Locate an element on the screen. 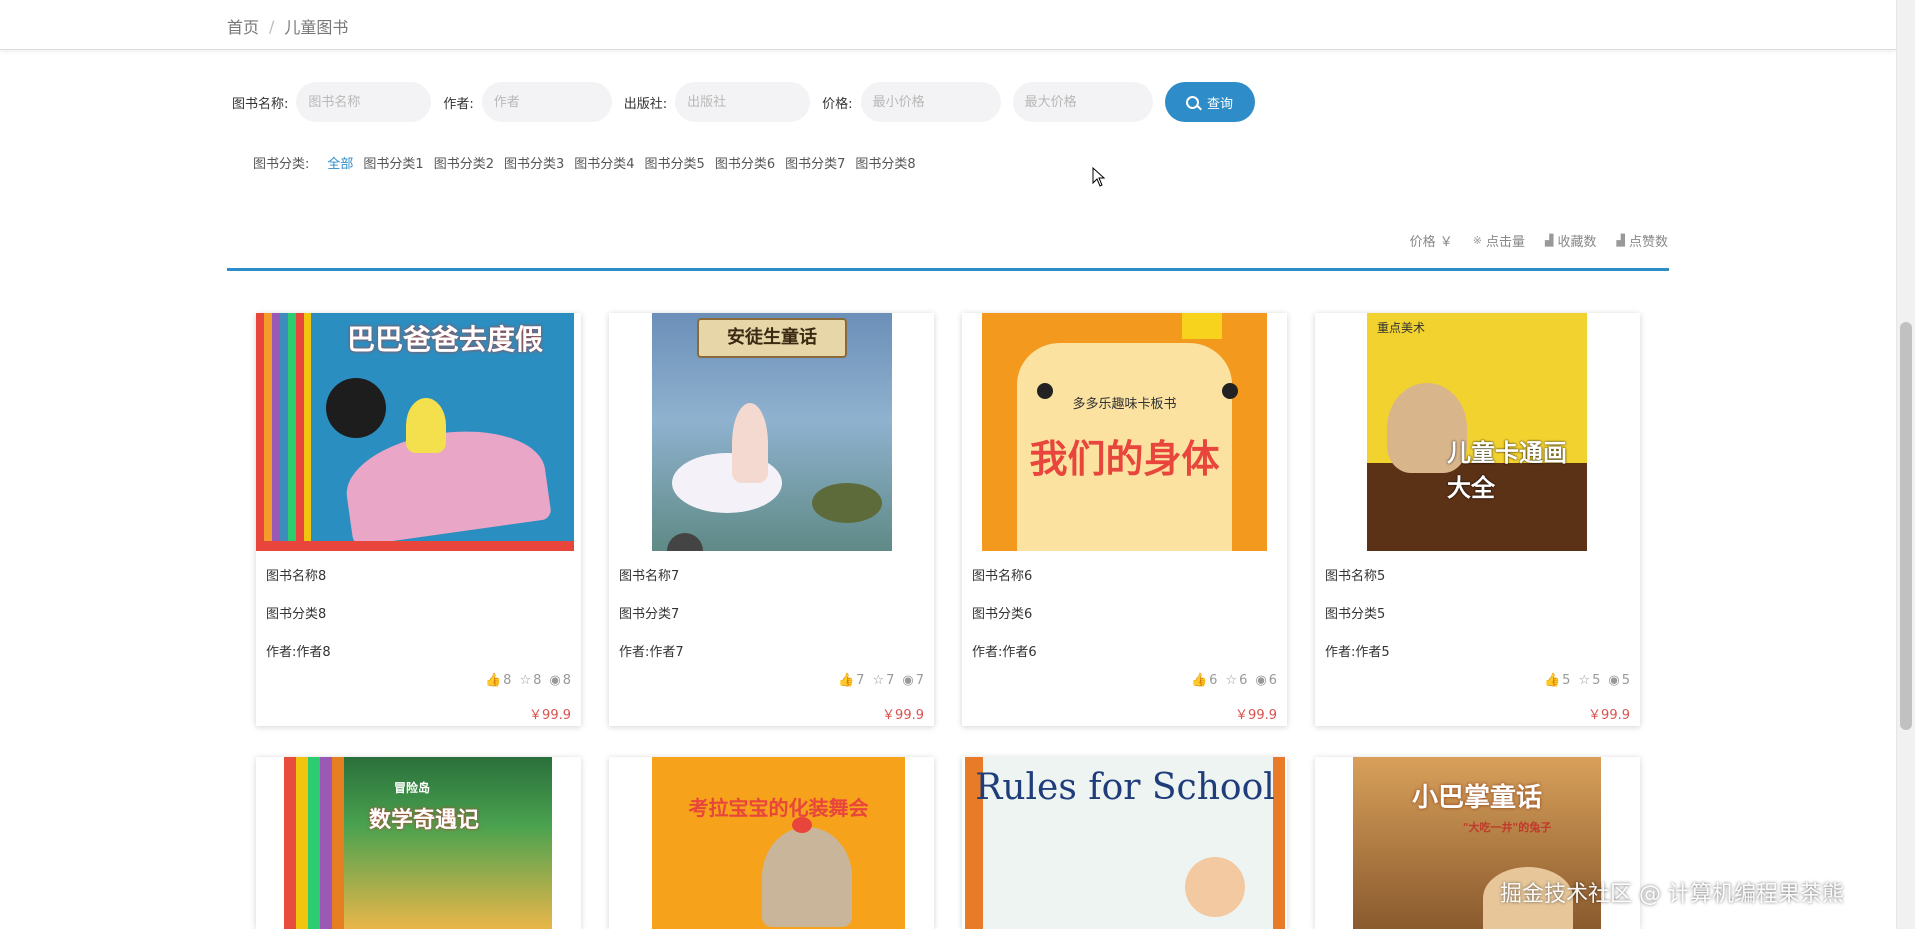 This screenshot has height=929, width=1915. mouse-cursor-icon is located at coordinates (1099, 177).